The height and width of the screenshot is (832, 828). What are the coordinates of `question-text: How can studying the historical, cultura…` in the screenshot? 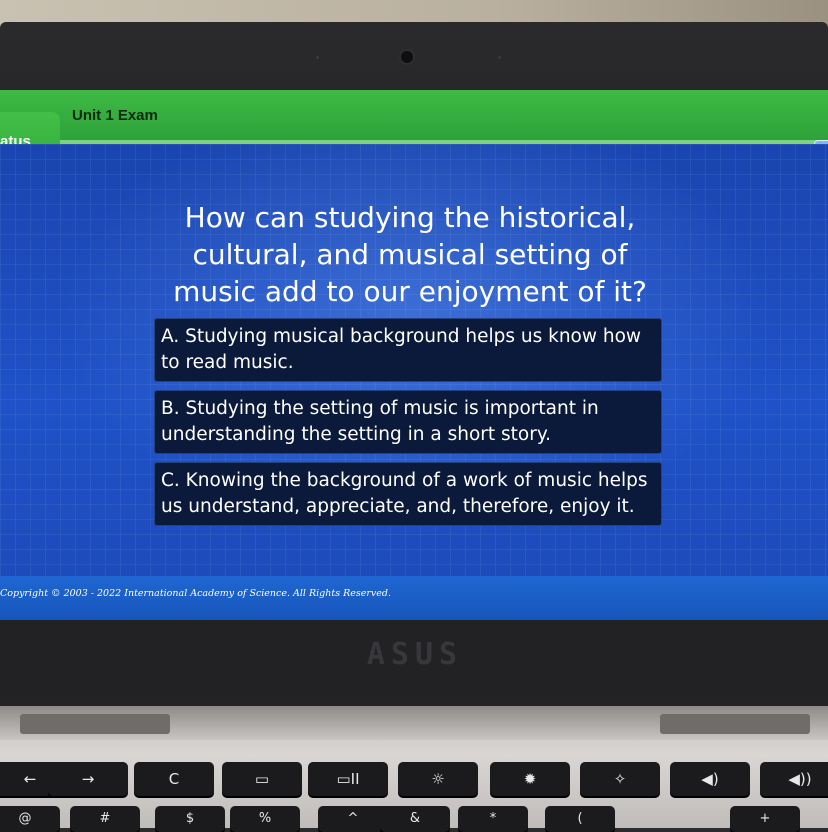 It's located at (410, 254).